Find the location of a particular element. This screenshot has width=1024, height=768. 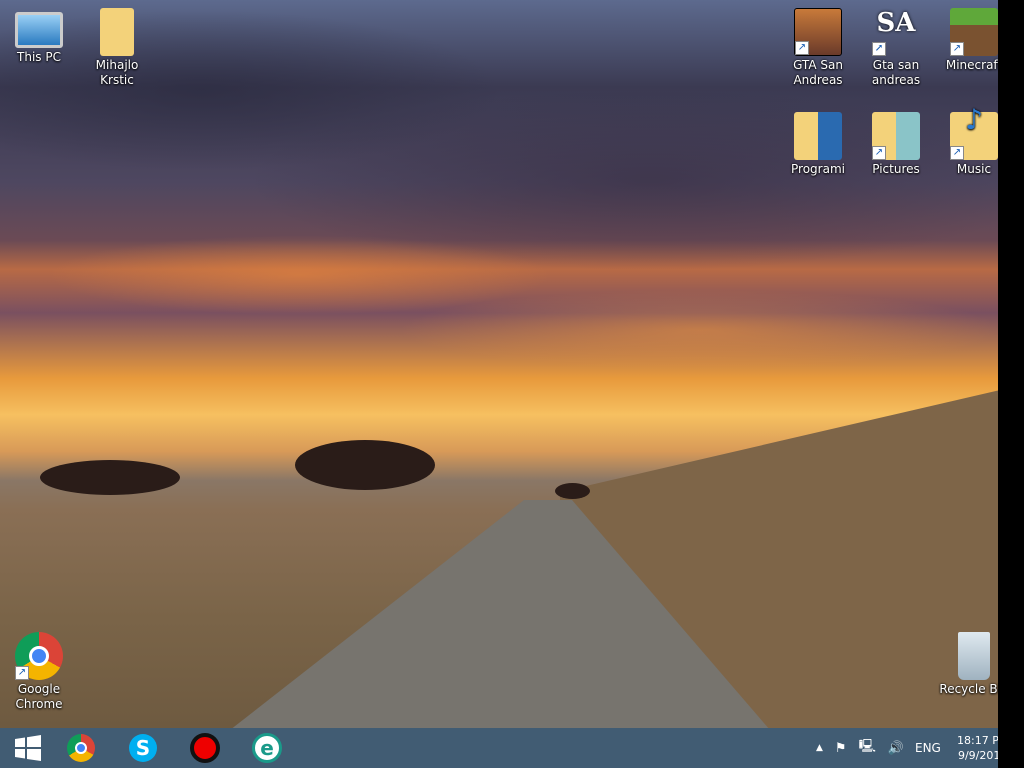

icon-label: Music is located at coordinates (974, 169).